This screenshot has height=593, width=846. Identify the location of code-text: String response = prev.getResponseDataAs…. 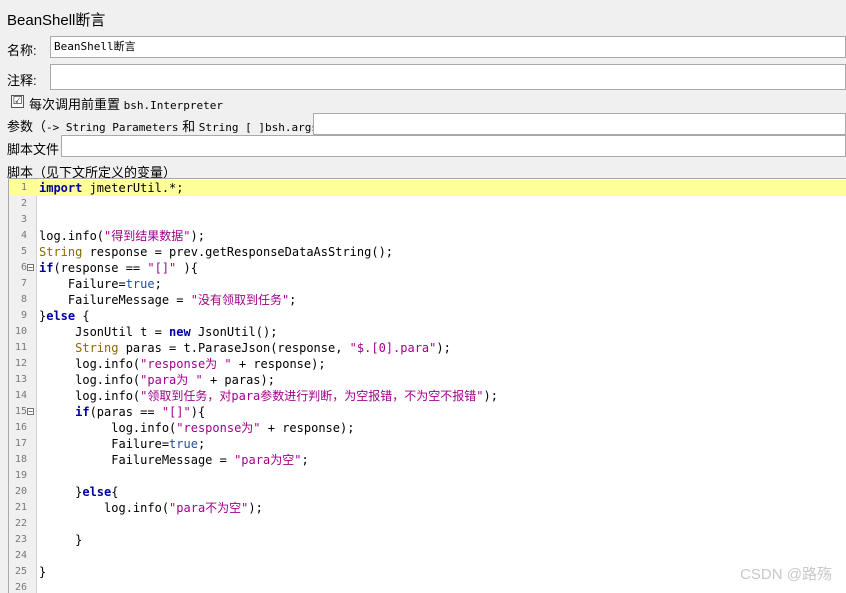
(216, 252).